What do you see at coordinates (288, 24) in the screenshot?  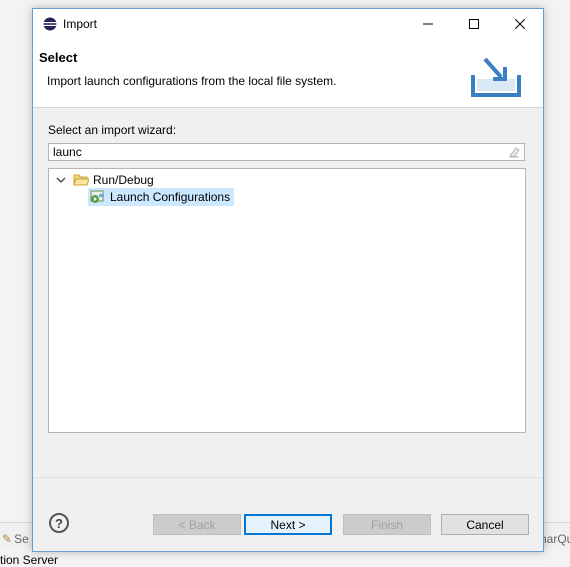 I see `title-bar: Import` at bounding box center [288, 24].